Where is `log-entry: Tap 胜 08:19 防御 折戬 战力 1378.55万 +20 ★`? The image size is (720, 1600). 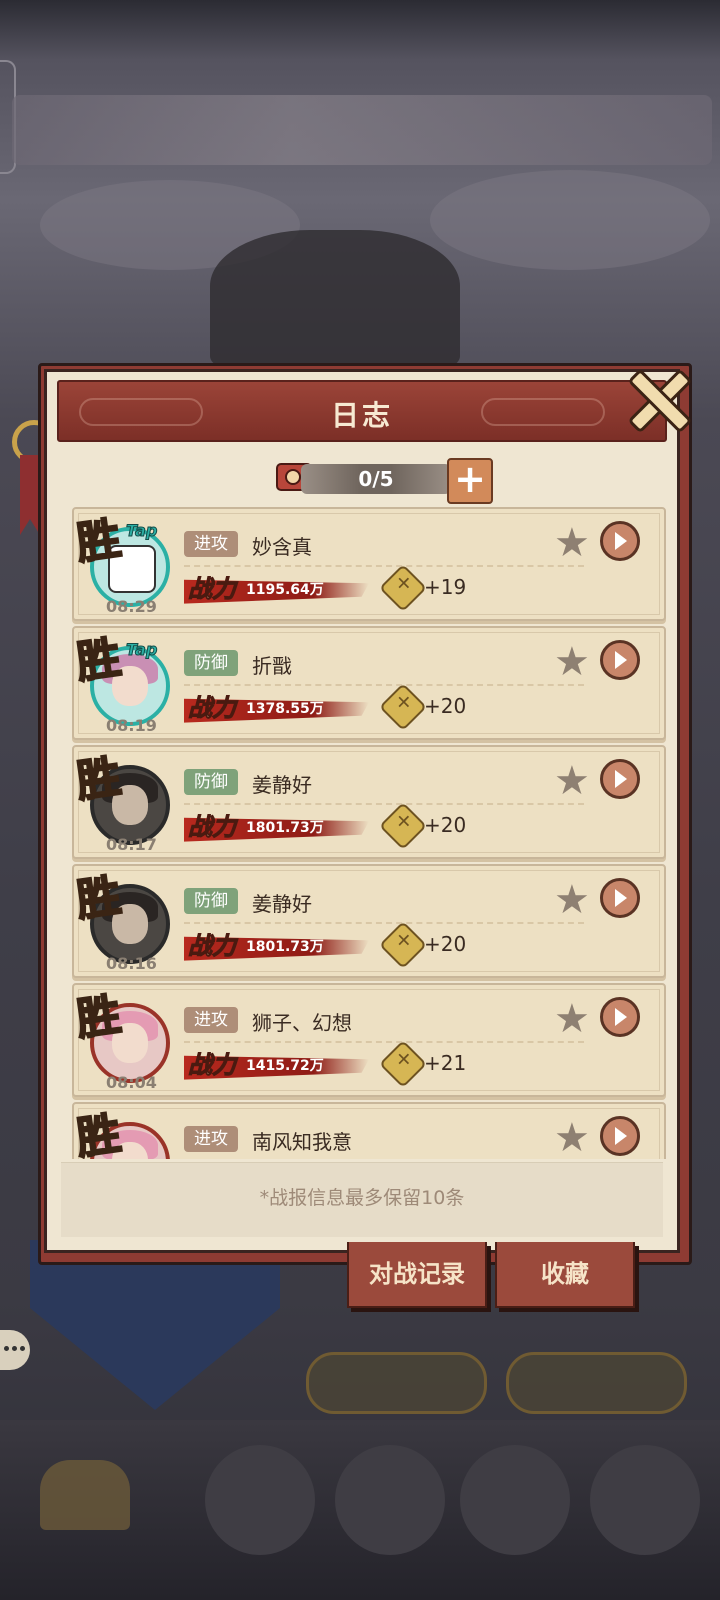 log-entry: Tap 胜 08:19 防御 折戬 战力 1378.55万 +20 ★ is located at coordinates (369, 683).